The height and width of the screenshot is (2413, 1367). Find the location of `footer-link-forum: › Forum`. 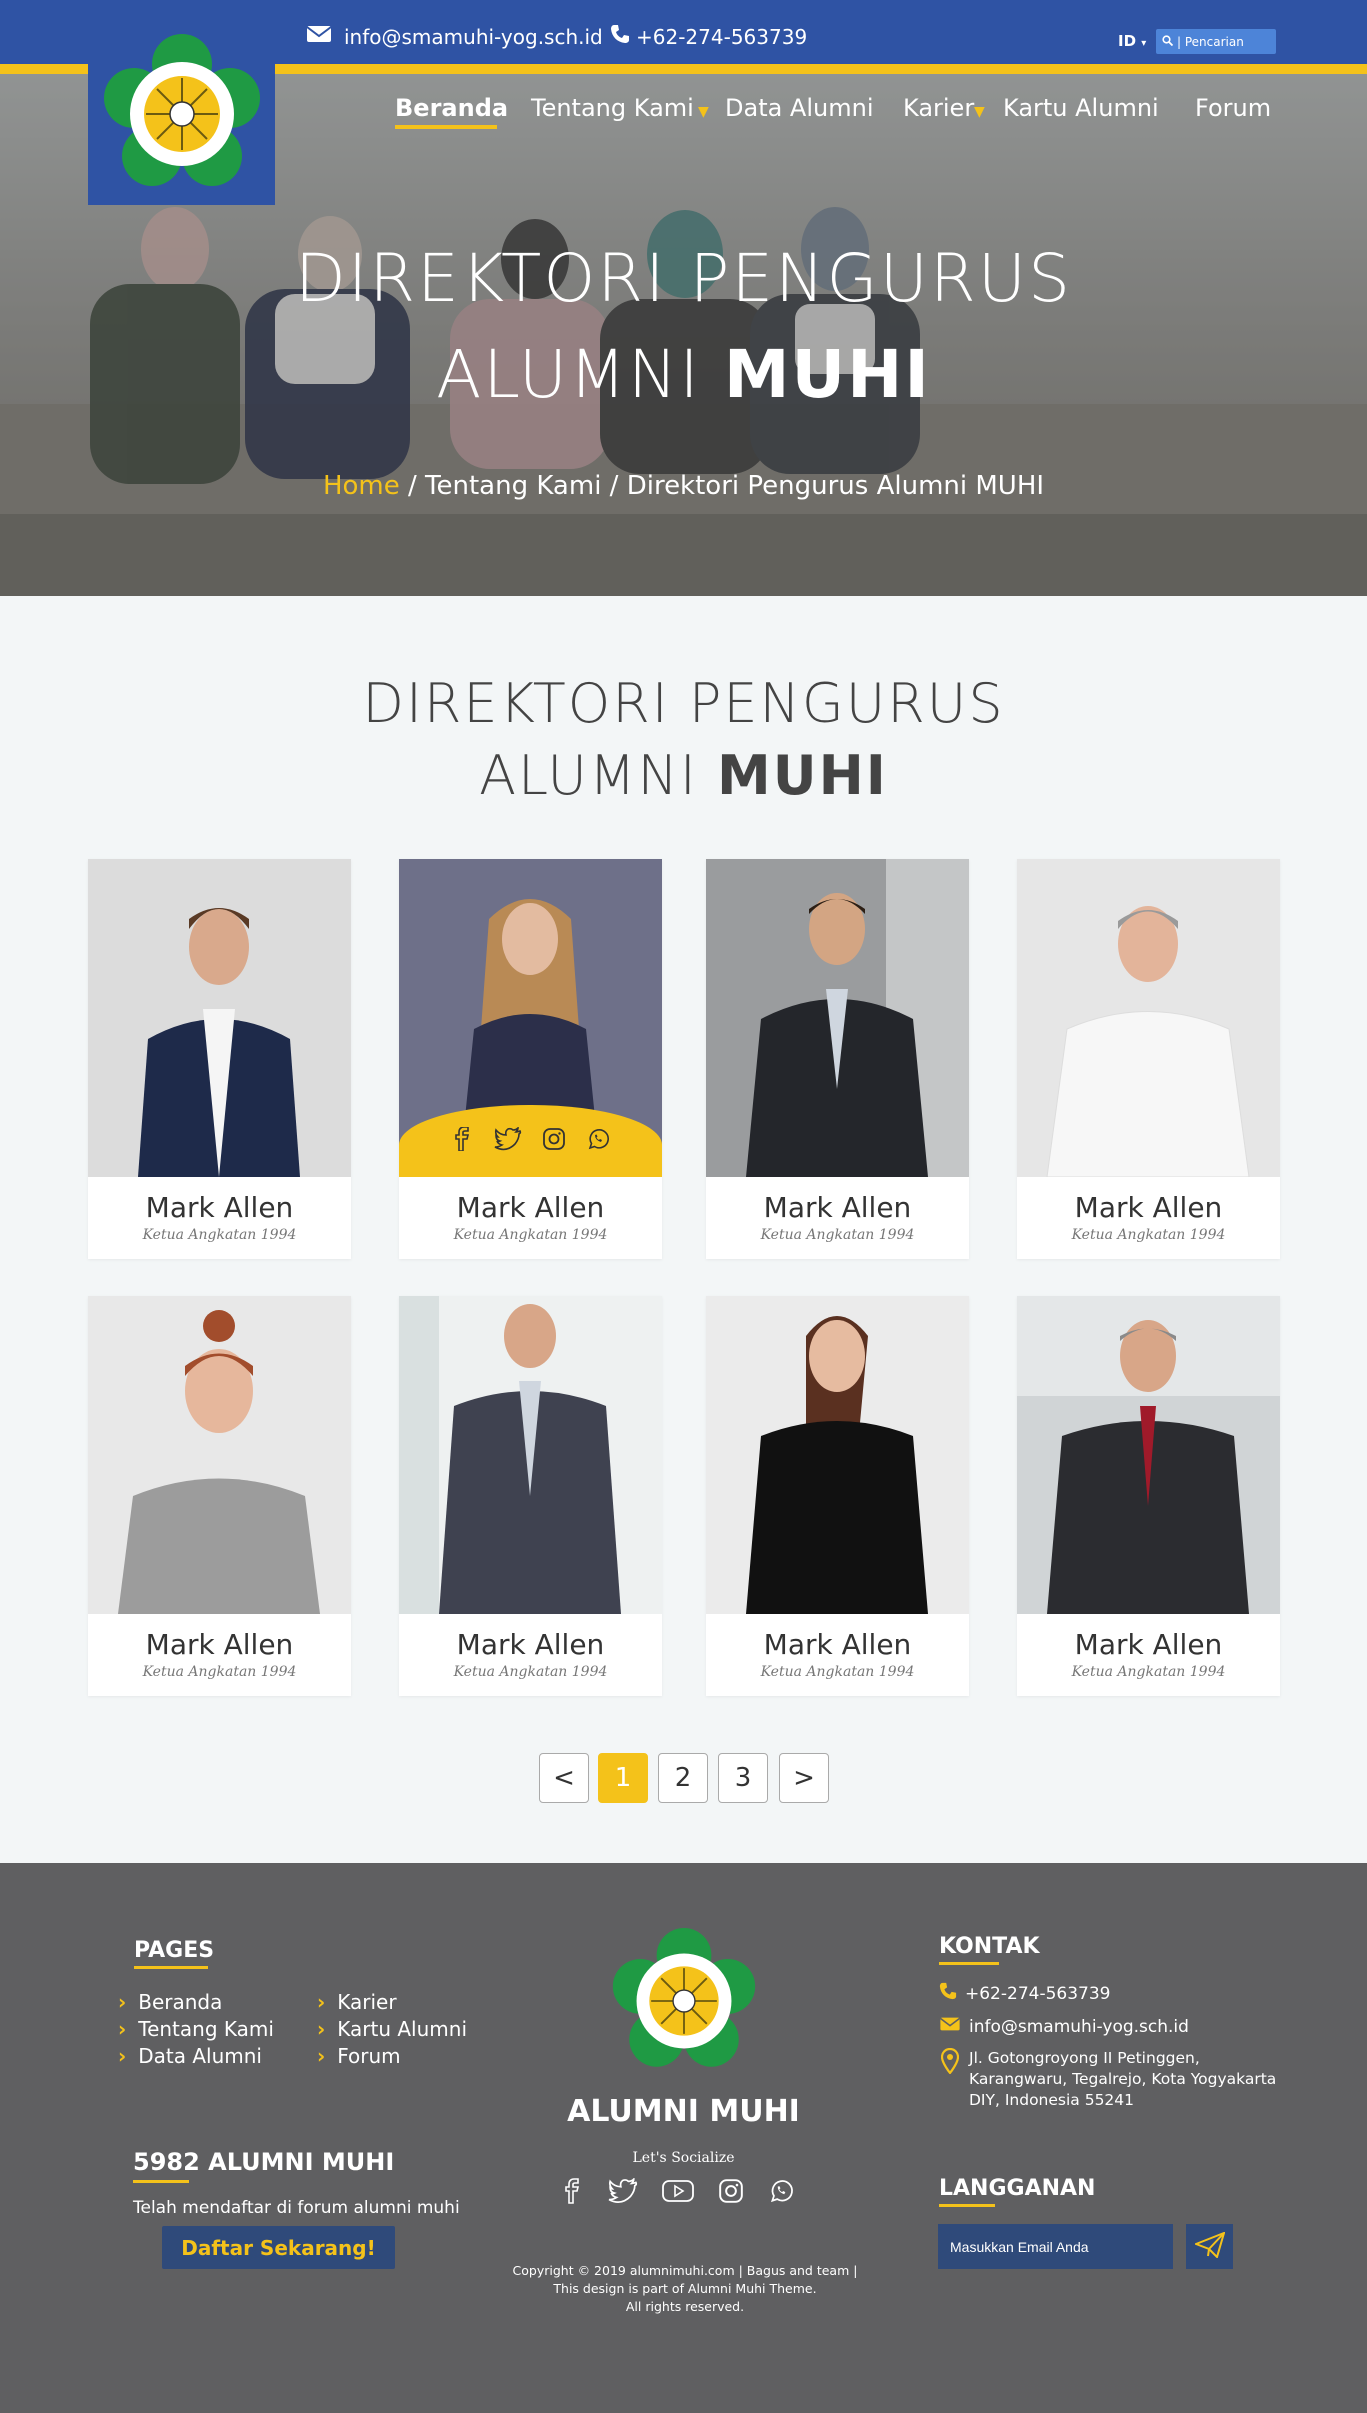

footer-link-forum: › Forum is located at coordinates (359, 2056).